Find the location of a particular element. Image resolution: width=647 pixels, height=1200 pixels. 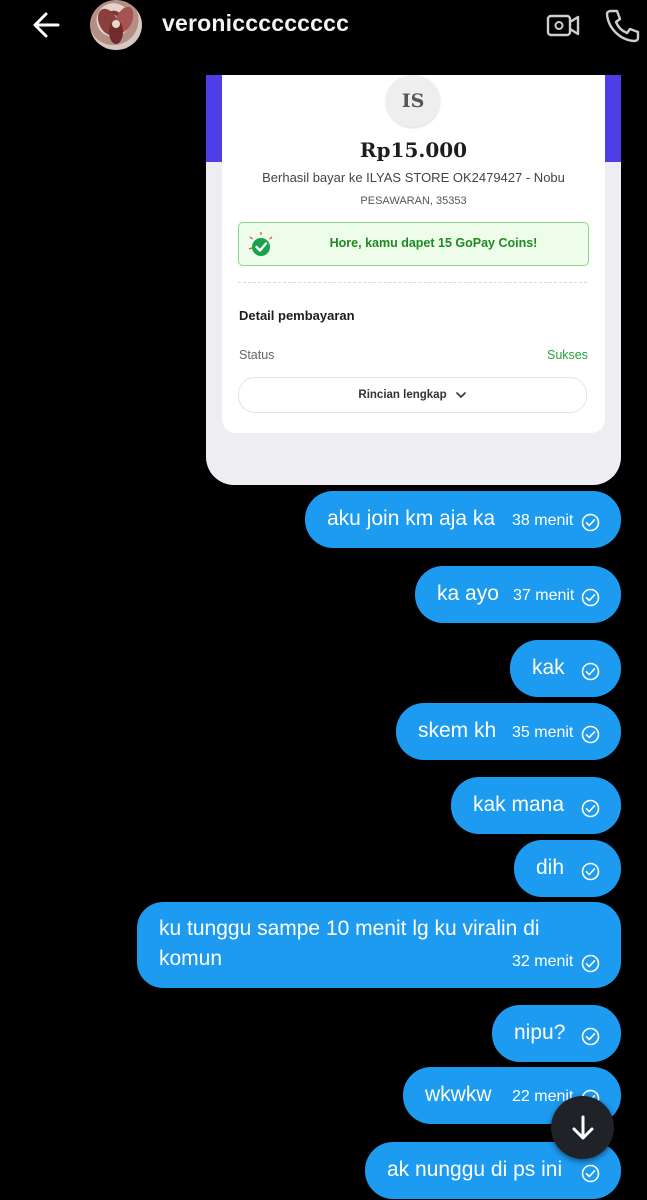

merchant-avatar: IS is located at coordinates (413, 101).